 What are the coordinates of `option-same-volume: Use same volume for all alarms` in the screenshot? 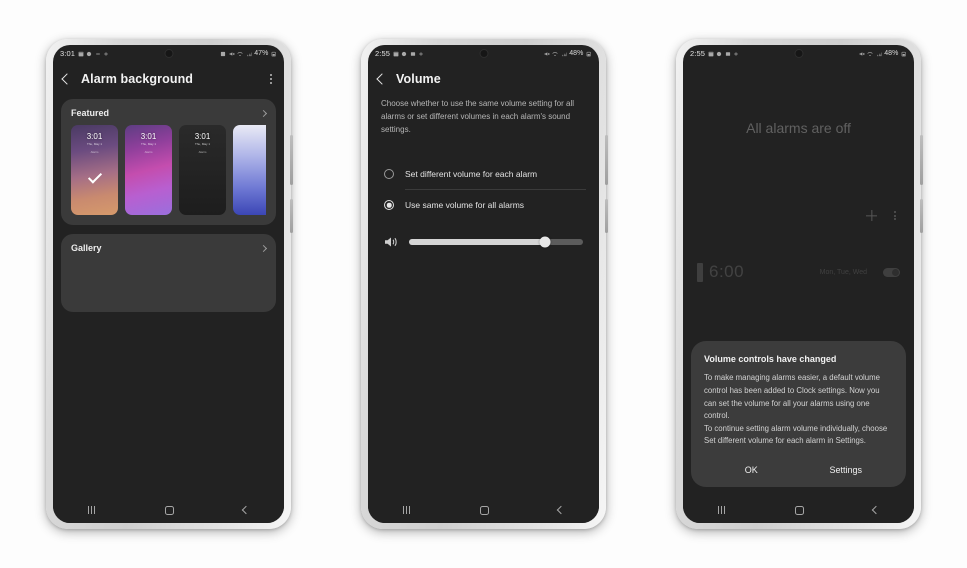 It's located at (483, 205).